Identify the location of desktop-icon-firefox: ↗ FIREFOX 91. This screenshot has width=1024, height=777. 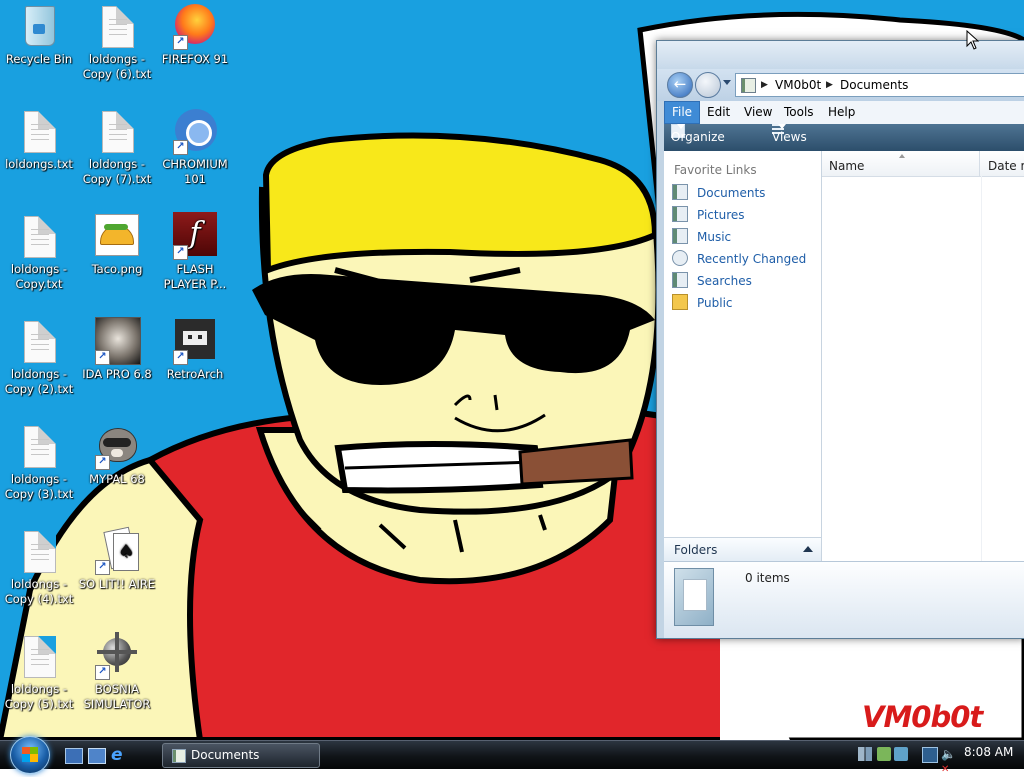
(195, 34).